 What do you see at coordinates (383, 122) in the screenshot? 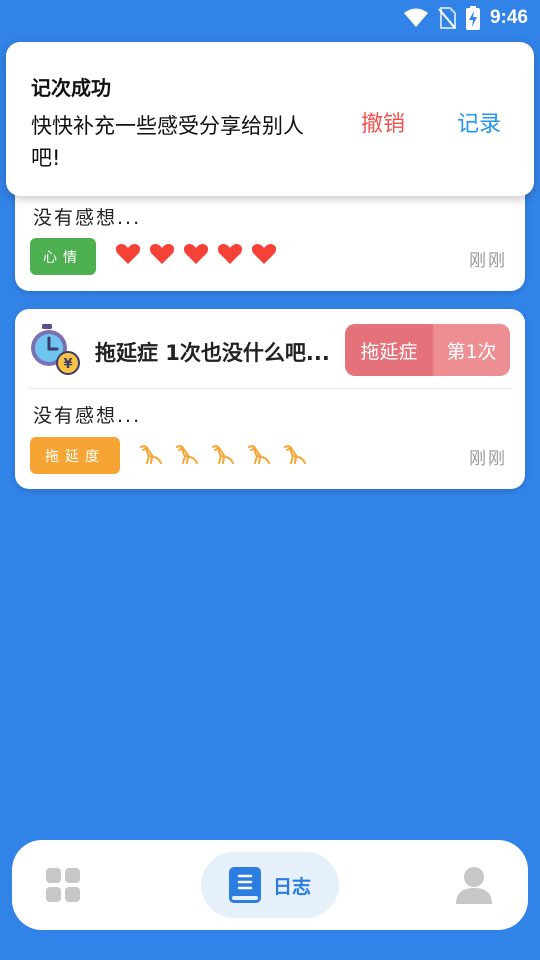
I see `undo-button: 撤销` at bounding box center [383, 122].